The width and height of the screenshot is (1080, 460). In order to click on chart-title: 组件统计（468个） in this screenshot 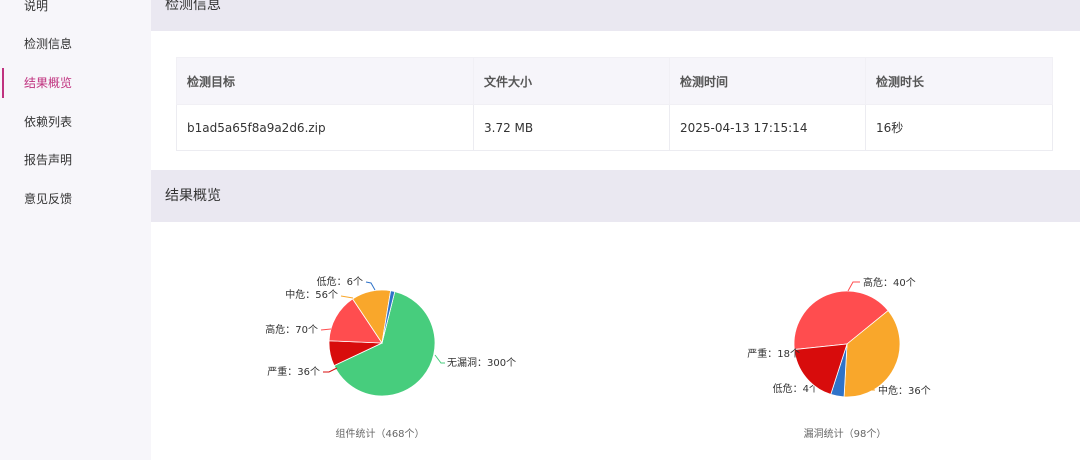, I will do `click(379, 433)`.